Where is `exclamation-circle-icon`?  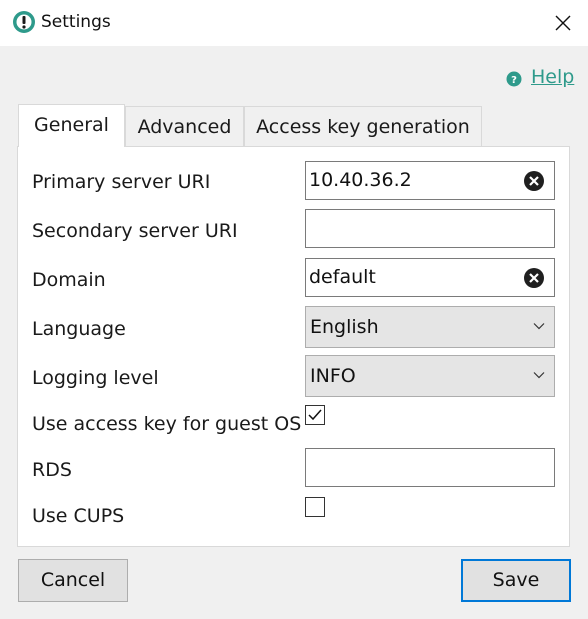
exclamation-circle-icon is located at coordinates (24, 22).